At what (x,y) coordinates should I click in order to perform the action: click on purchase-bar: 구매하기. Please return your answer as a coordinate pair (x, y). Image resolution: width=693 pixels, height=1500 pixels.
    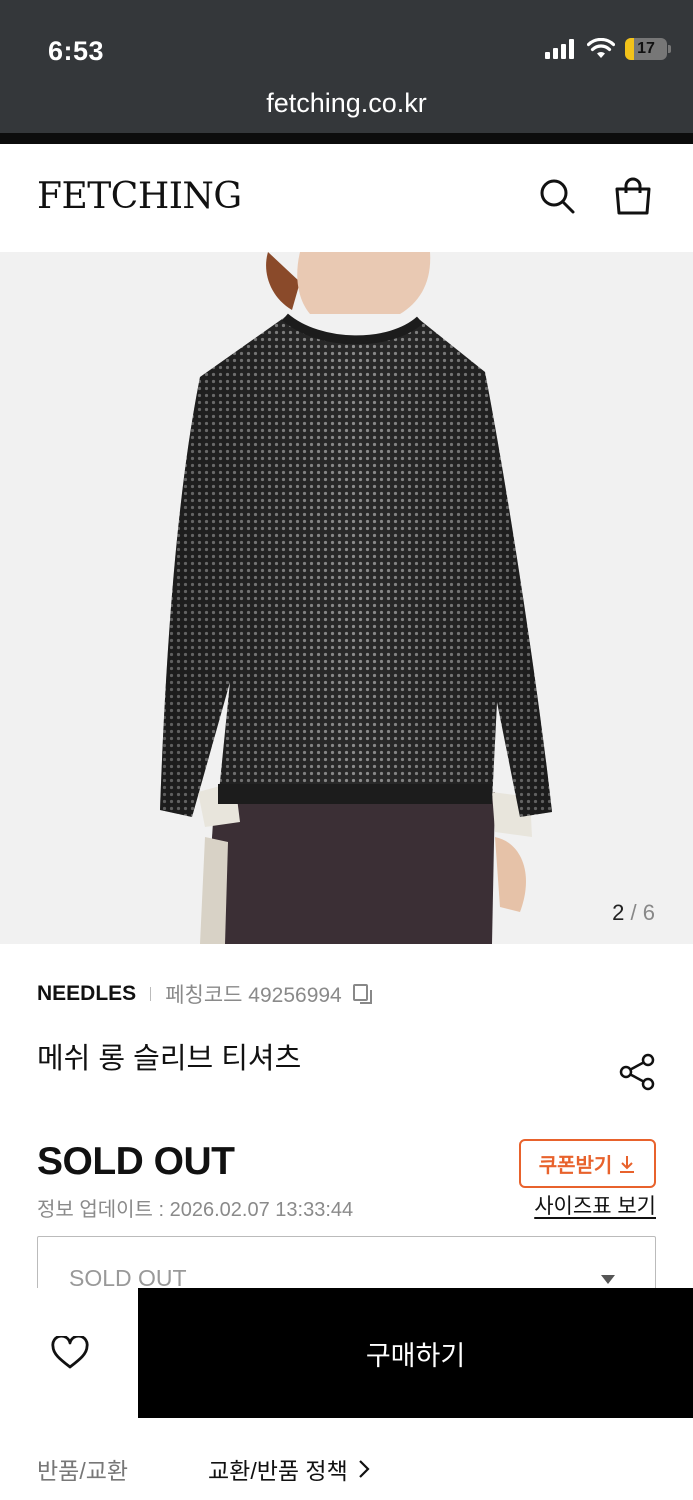
    Looking at the image, I should click on (346, 1353).